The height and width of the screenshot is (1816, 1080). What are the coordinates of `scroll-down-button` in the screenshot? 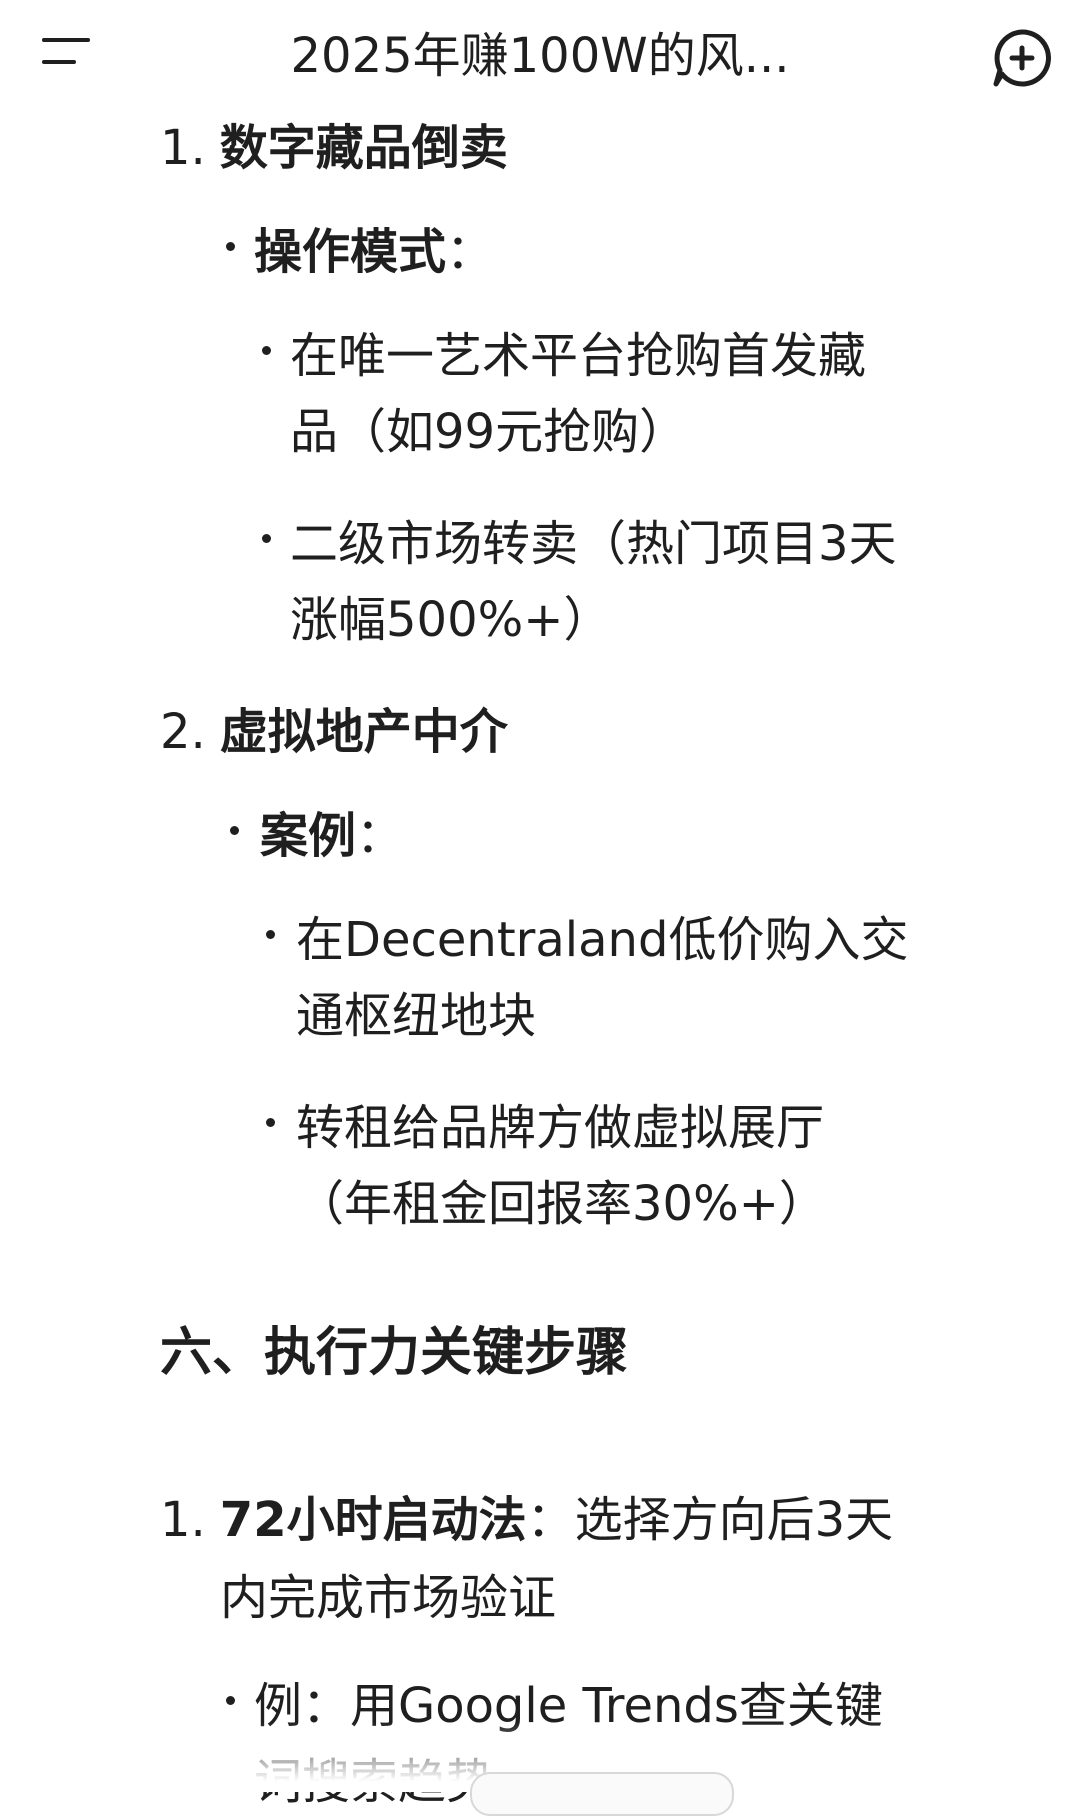 It's located at (602, 1794).